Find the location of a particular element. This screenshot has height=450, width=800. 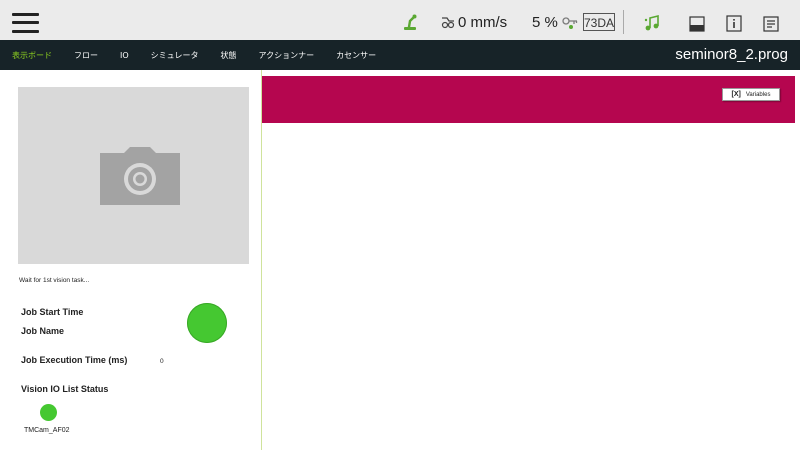

speed-readout: 0 mm/s is located at coordinates (483, 22).